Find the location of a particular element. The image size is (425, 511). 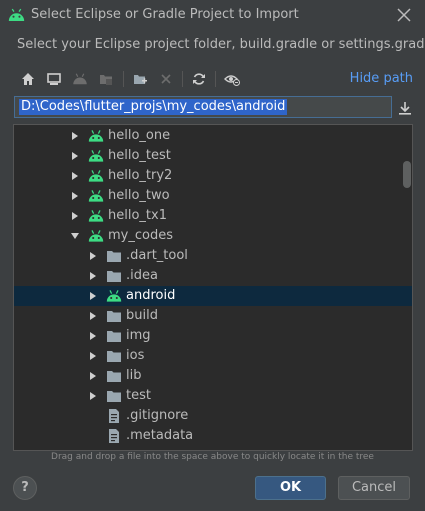

path-value: D:\Codes\flutter_projs\my_codes\android is located at coordinates (153, 107).